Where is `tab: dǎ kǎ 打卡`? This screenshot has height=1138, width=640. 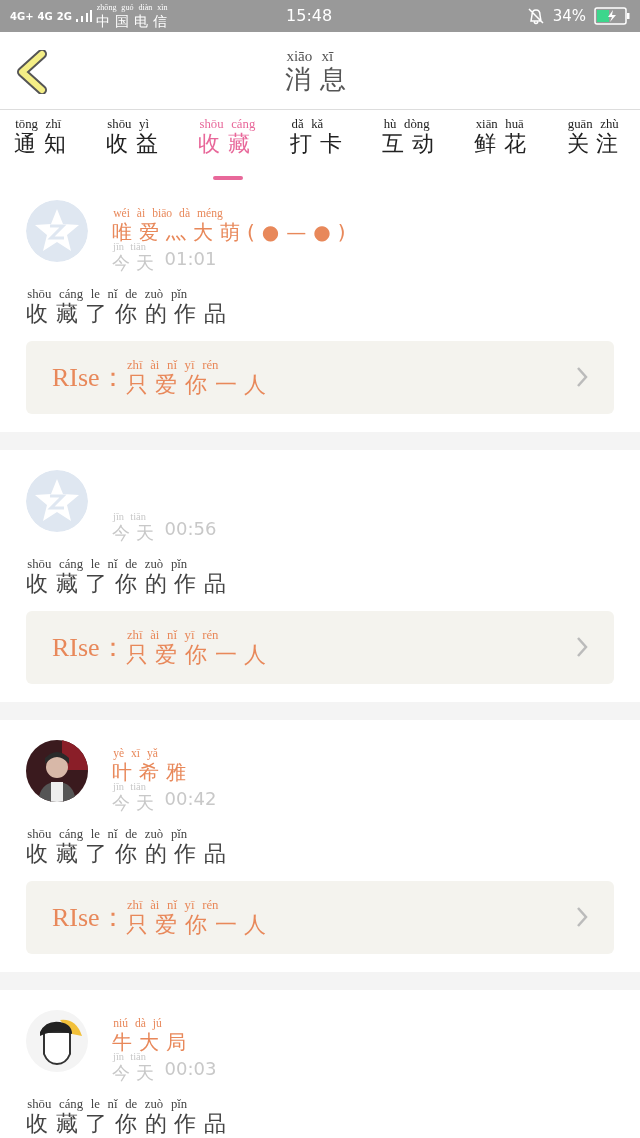 tab: dǎ kǎ 打卡 is located at coordinates (320, 149).